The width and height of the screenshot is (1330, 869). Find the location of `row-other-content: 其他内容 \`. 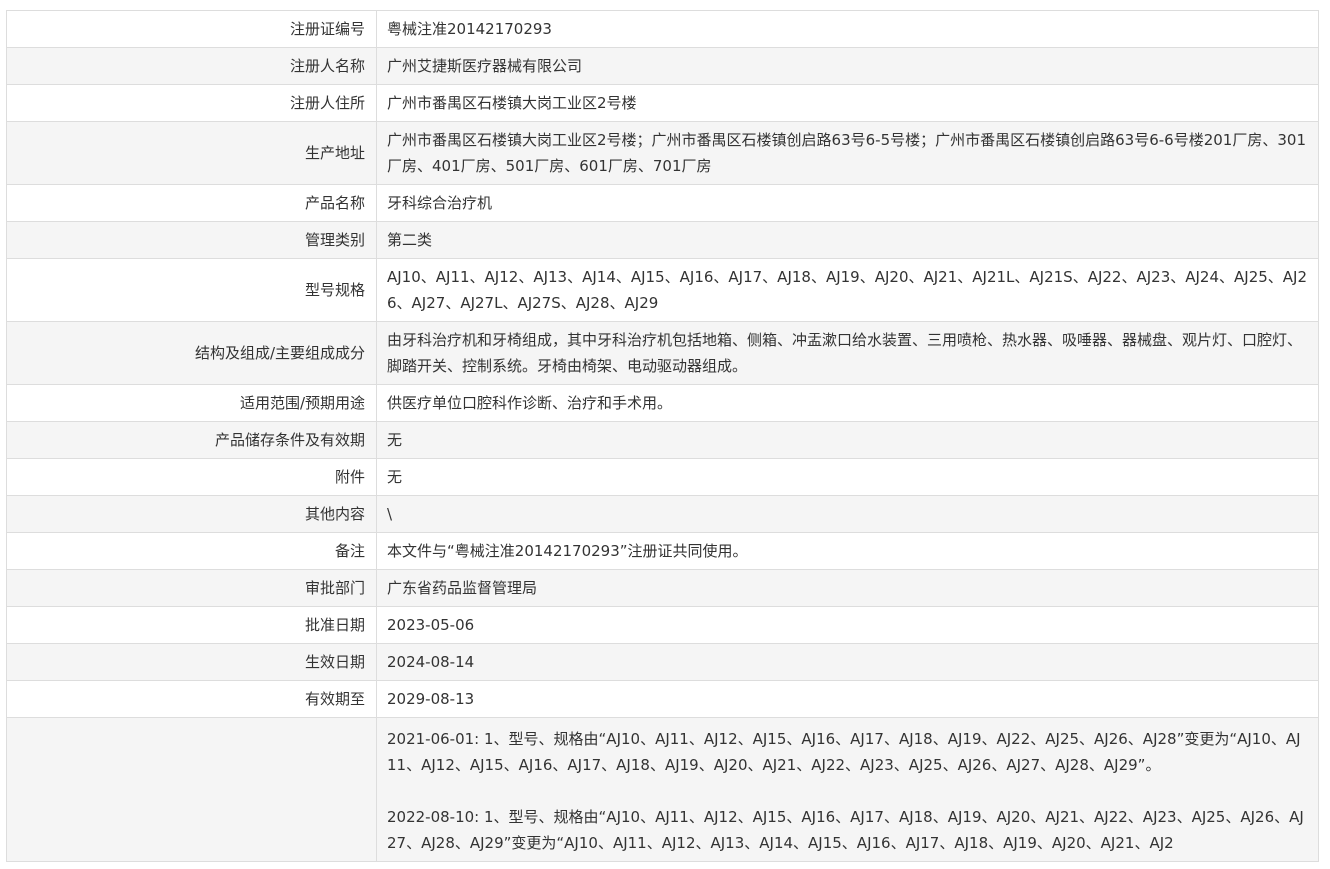

row-other-content: 其他内容 \ is located at coordinates (662, 514).